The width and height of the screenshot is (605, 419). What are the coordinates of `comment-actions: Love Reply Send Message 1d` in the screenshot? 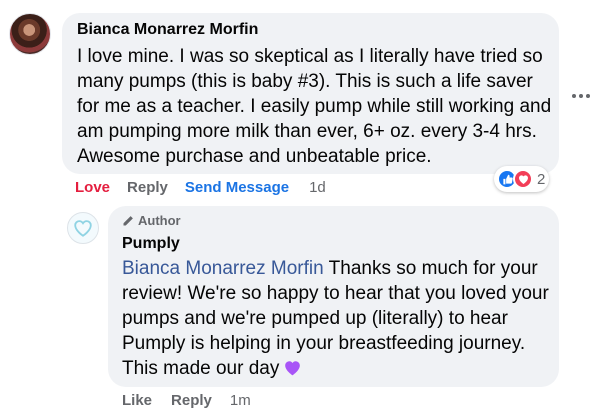 It's located at (200, 187).